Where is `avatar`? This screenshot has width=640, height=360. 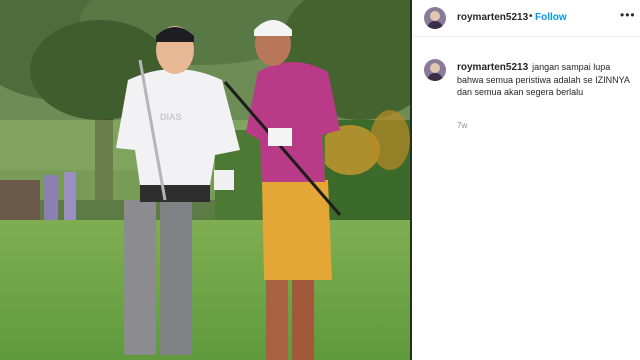
avatar is located at coordinates (435, 18).